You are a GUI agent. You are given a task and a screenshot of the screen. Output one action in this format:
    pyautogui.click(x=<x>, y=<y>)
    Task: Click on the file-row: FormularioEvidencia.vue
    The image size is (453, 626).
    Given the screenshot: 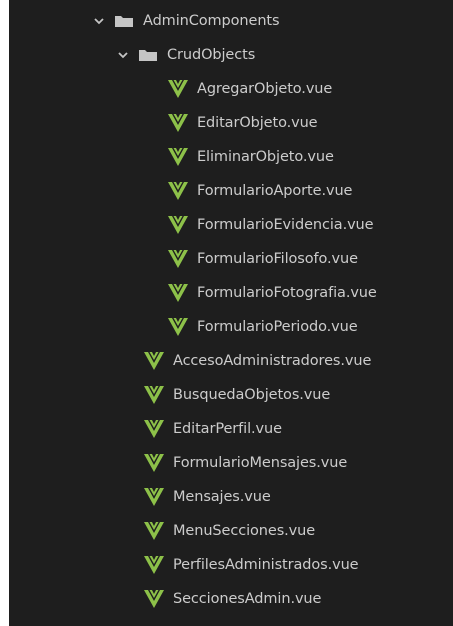 What is the action you would take?
    pyautogui.click(x=271, y=225)
    